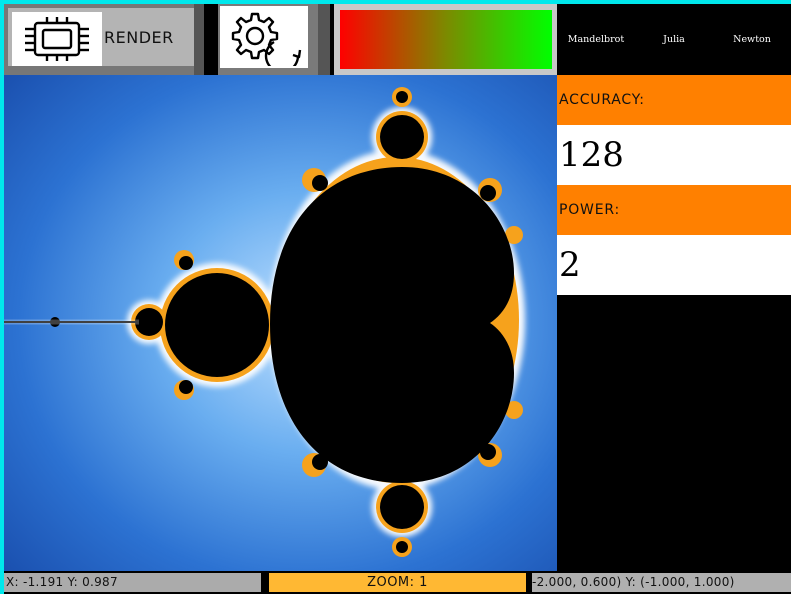  I want to click on tab-julia: Julia, so click(674, 39).